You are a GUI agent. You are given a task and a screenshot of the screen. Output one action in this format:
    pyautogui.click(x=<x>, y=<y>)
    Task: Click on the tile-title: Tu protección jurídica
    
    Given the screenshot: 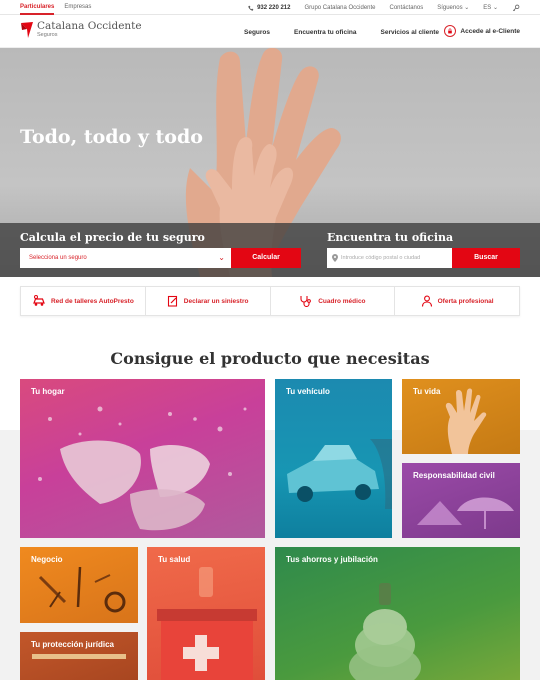 What is the action you would take?
    pyautogui.click(x=72, y=644)
    